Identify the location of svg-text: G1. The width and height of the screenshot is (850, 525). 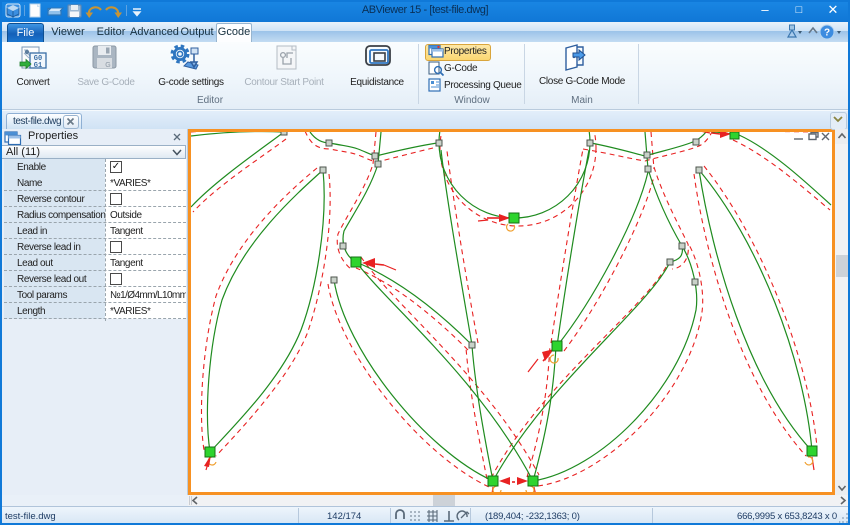
(38, 66).